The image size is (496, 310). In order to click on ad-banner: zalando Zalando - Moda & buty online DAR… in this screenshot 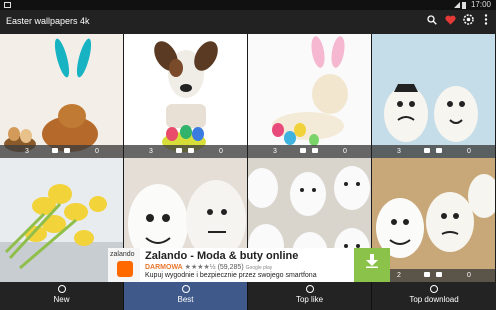, I will do `click(249, 265)`.